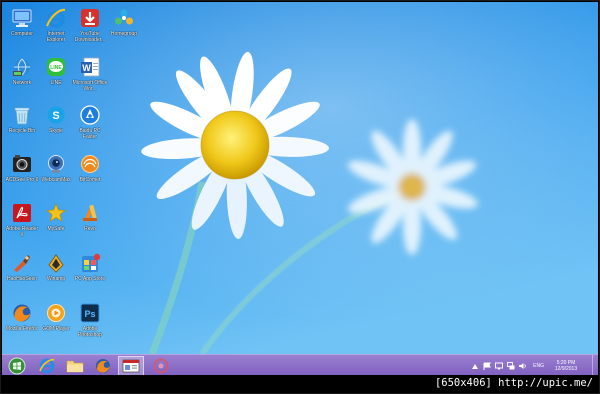 The image size is (600, 394). I want to click on desktop-shortcut: Revo, so click(90, 217).